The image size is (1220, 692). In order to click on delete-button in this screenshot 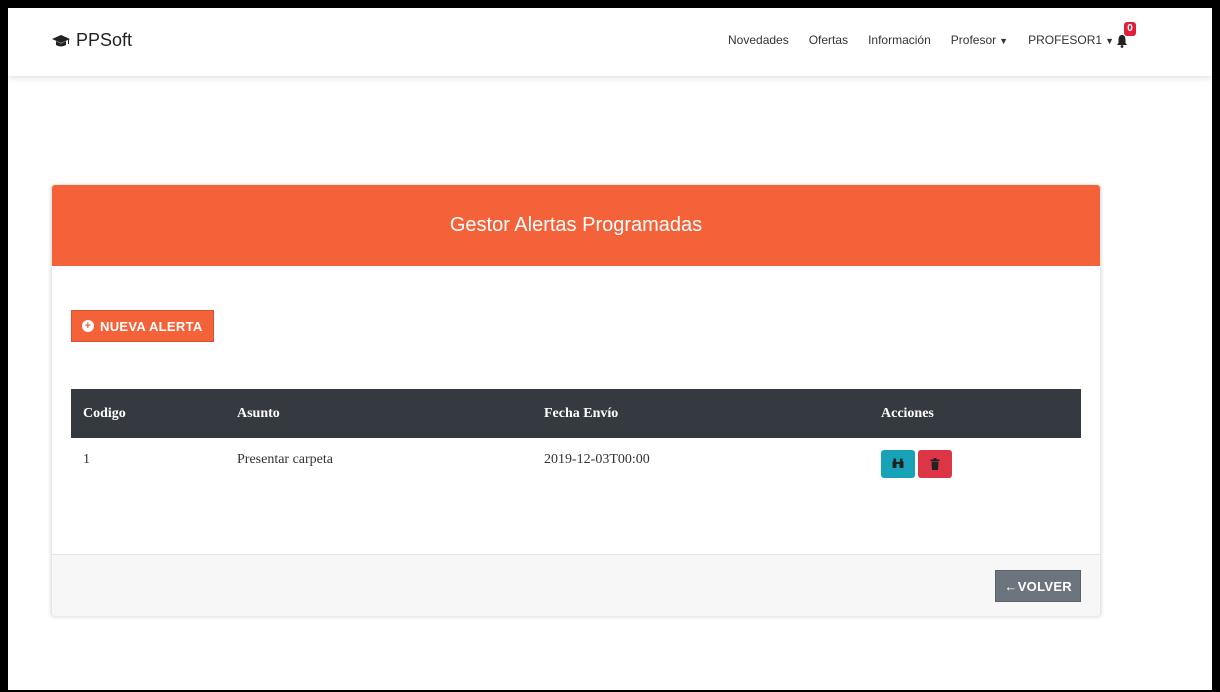, I will do `click(935, 464)`.